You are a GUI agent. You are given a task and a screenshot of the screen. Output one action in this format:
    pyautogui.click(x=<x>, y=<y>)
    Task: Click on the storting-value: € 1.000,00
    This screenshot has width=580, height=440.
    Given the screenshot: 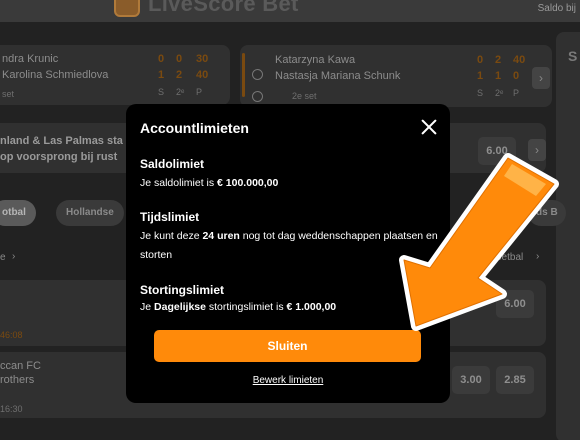 What is the action you would take?
    pyautogui.click(x=311, y=307)
    